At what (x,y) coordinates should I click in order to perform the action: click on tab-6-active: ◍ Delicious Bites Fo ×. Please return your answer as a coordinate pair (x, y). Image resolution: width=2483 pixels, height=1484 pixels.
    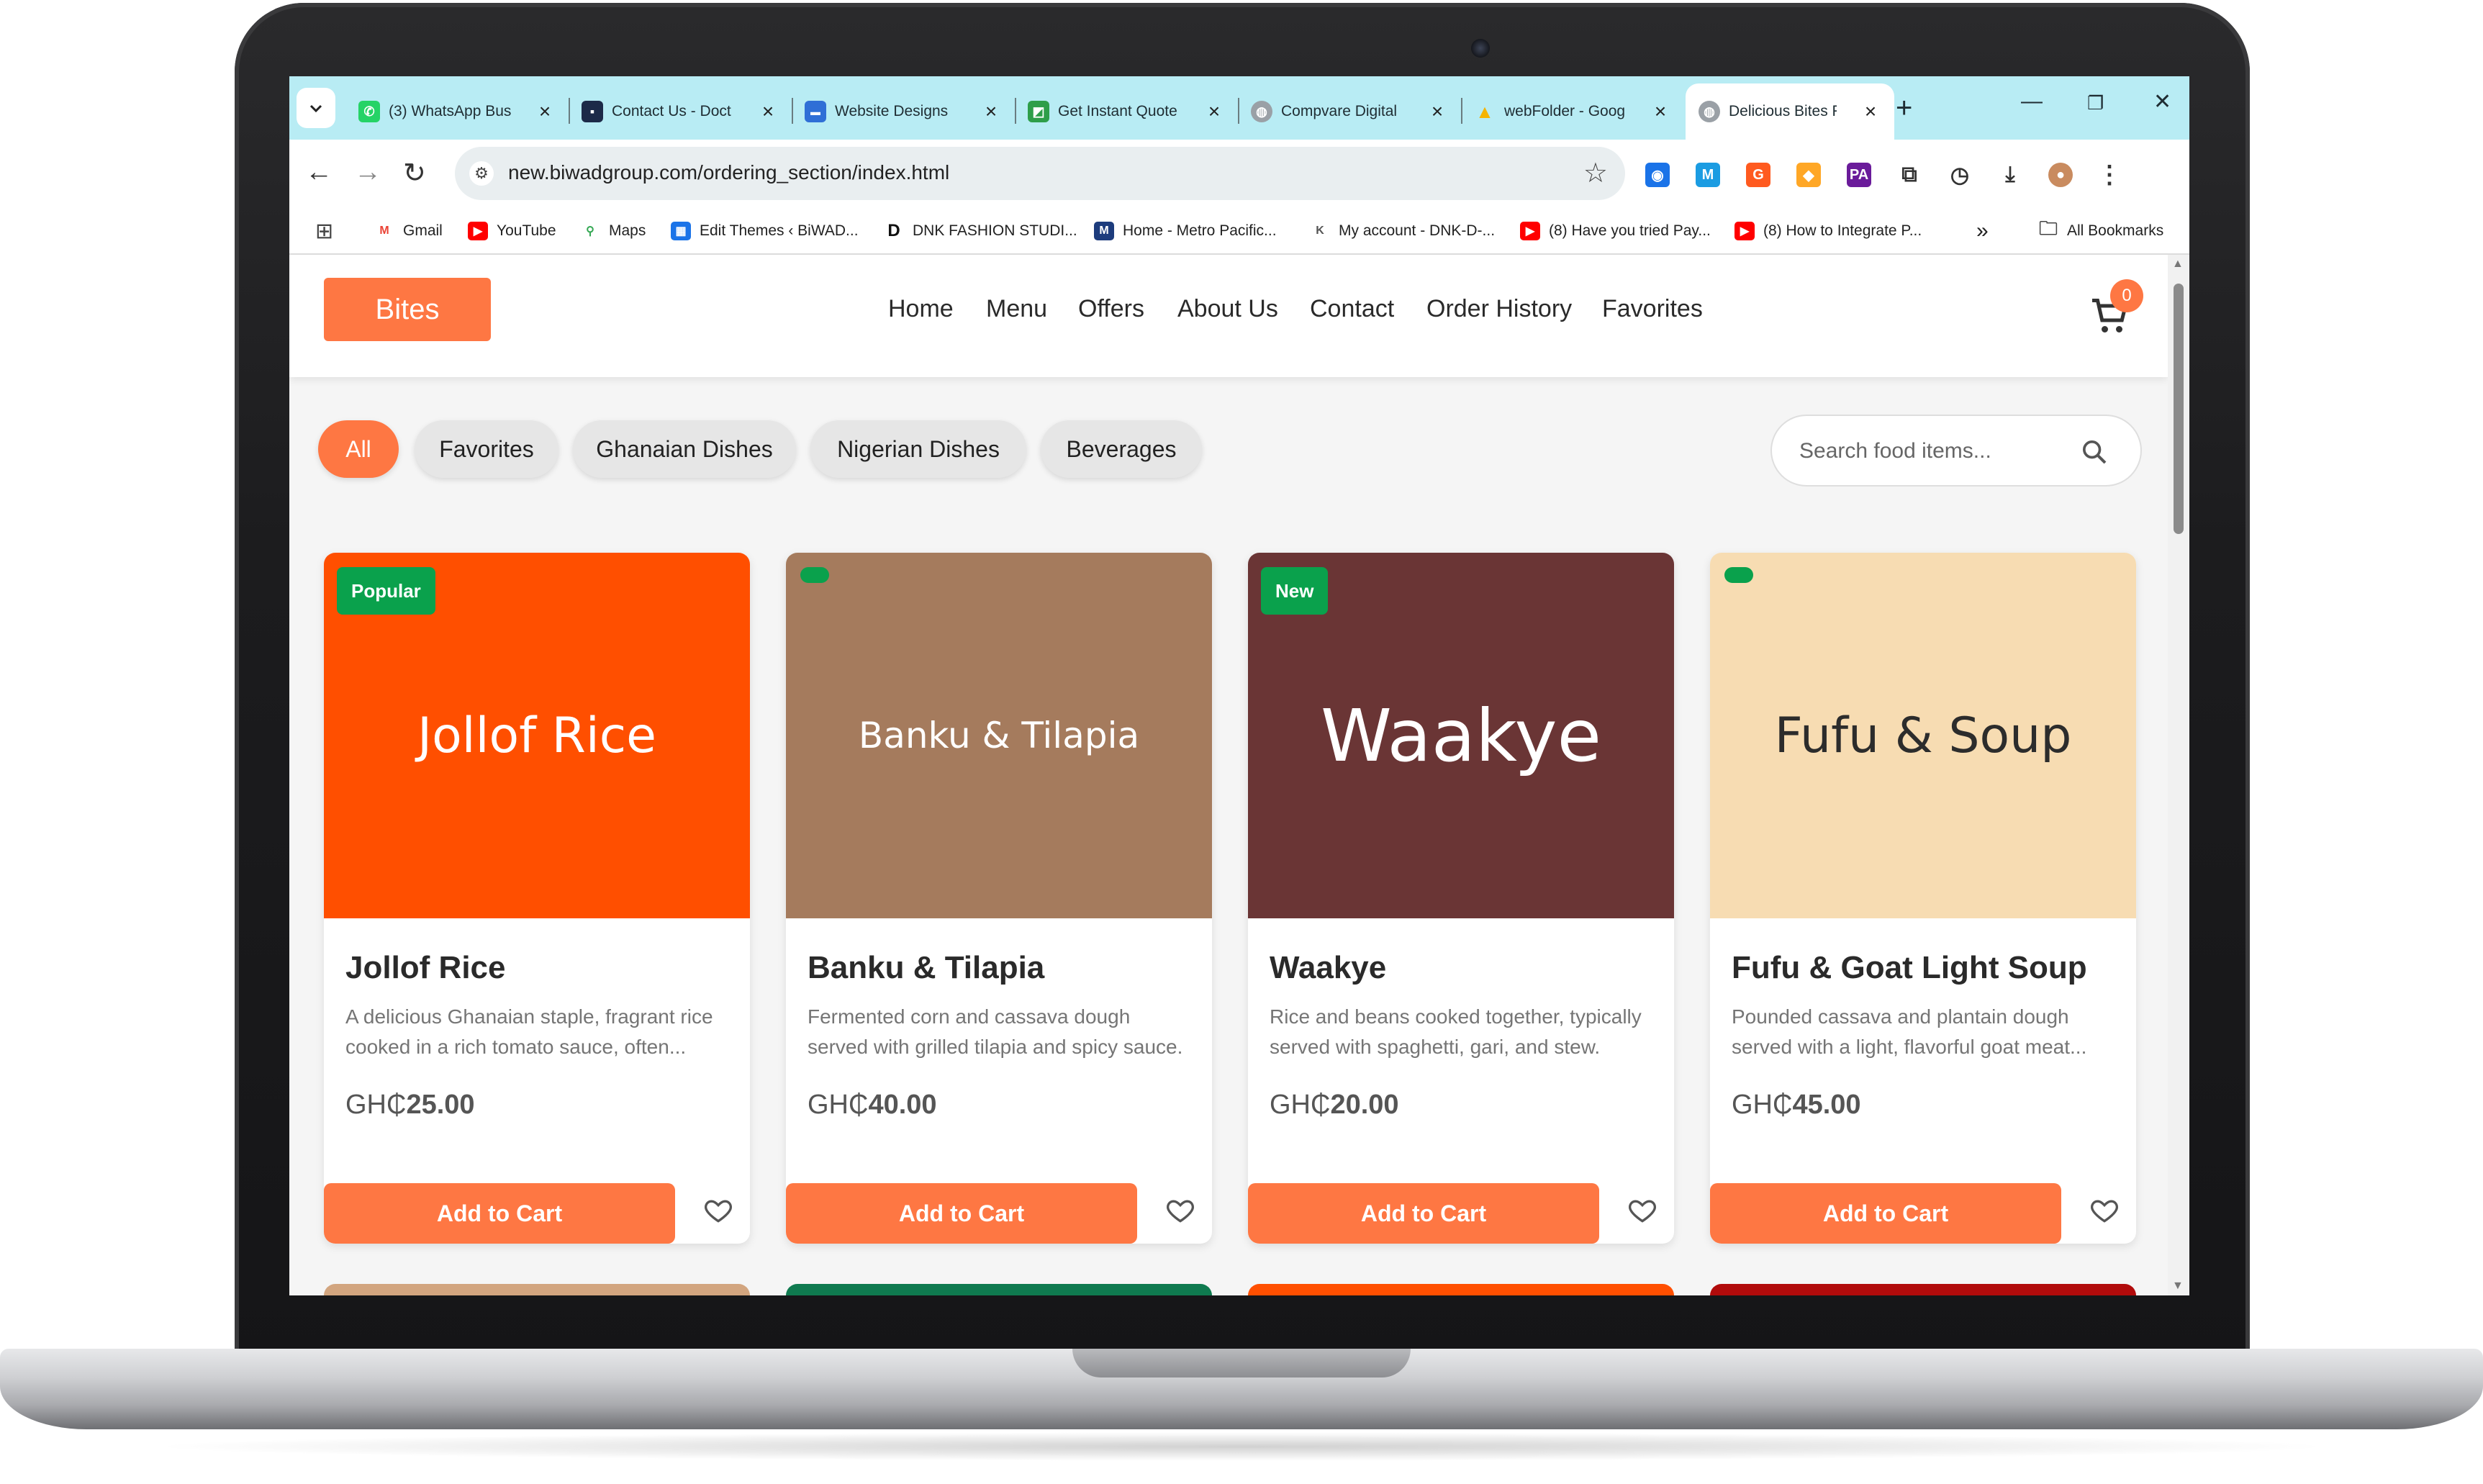
    Looking at the image, I should click on (1790, 111).